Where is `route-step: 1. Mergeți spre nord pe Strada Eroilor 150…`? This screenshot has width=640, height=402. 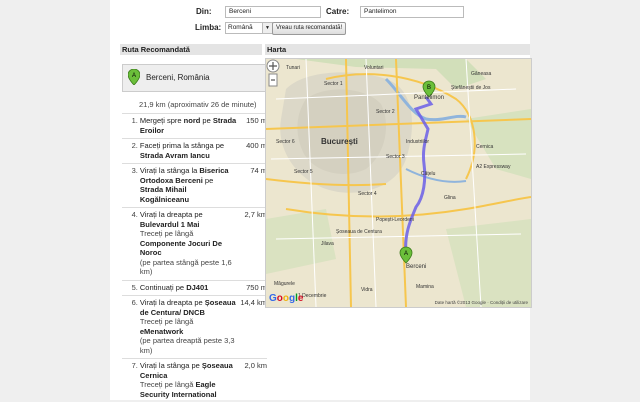
route-step: 1. Mergeți spre nord pe Strada Eroilor 150… is located at coordinates (194, 125).